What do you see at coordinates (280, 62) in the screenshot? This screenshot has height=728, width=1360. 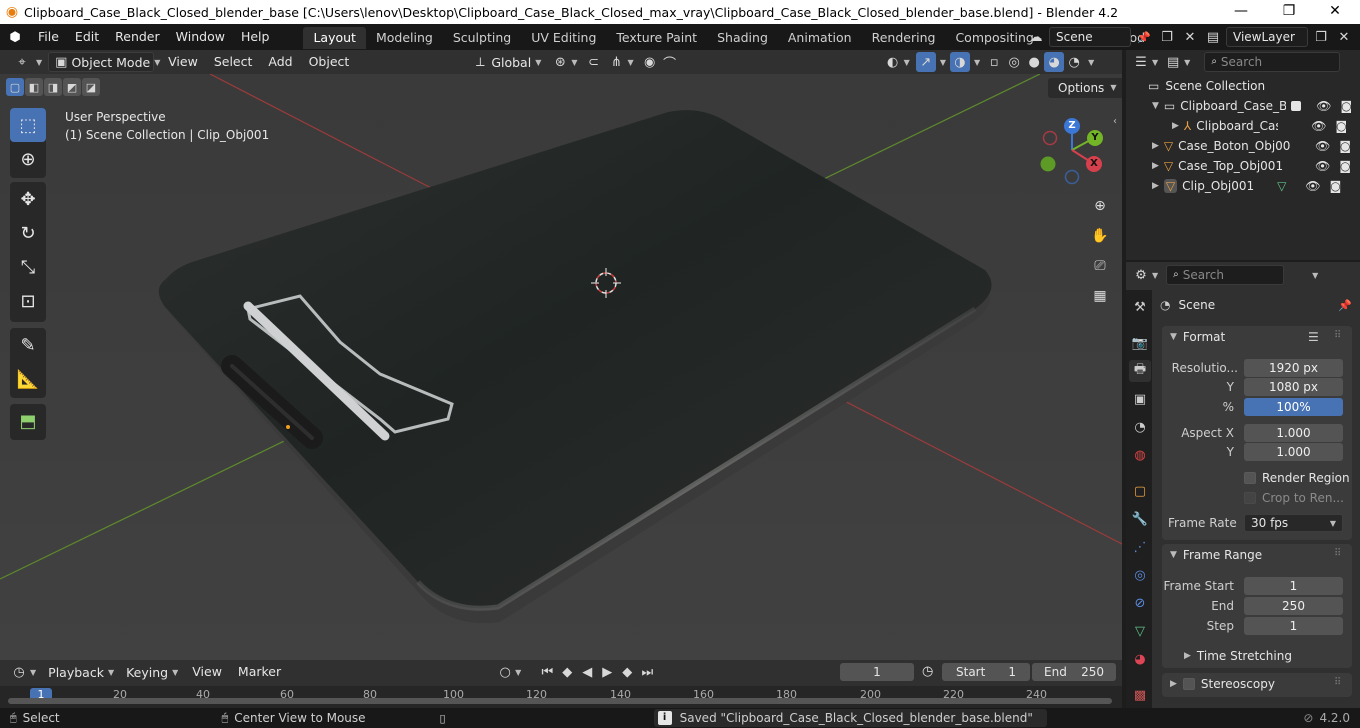 I see `viewport-menu-add: Add` at bounding box center [280, 62].